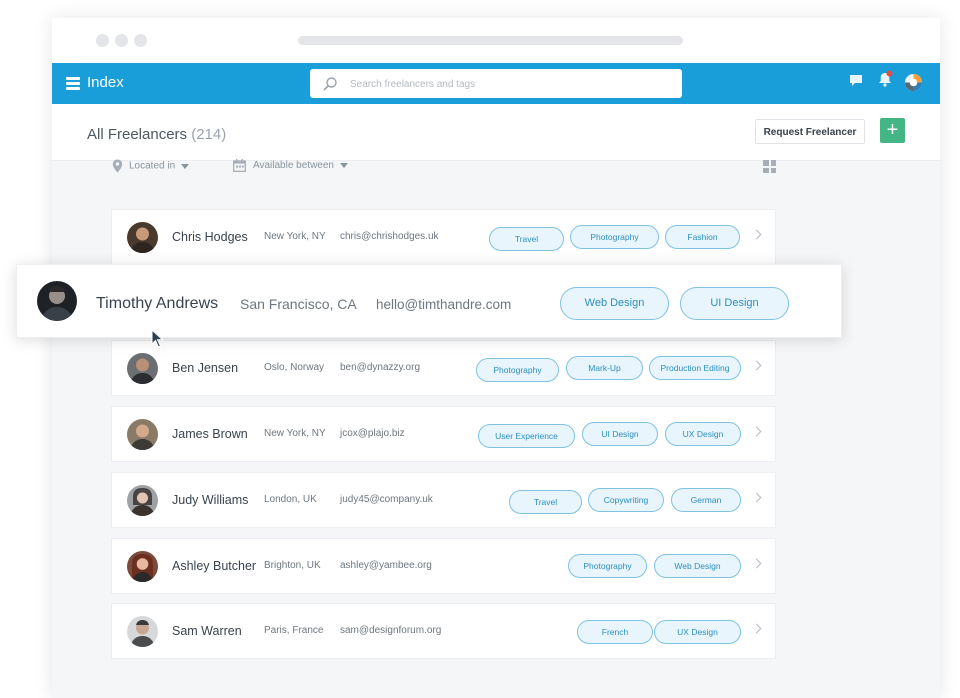 Image resolution: width=960 pixels, height=698 pixels. What do you see at coordinates (214, 566) in the screenshot?
I see `freelancer-name: Ashley Butcher` at bounding box center [214, 566].